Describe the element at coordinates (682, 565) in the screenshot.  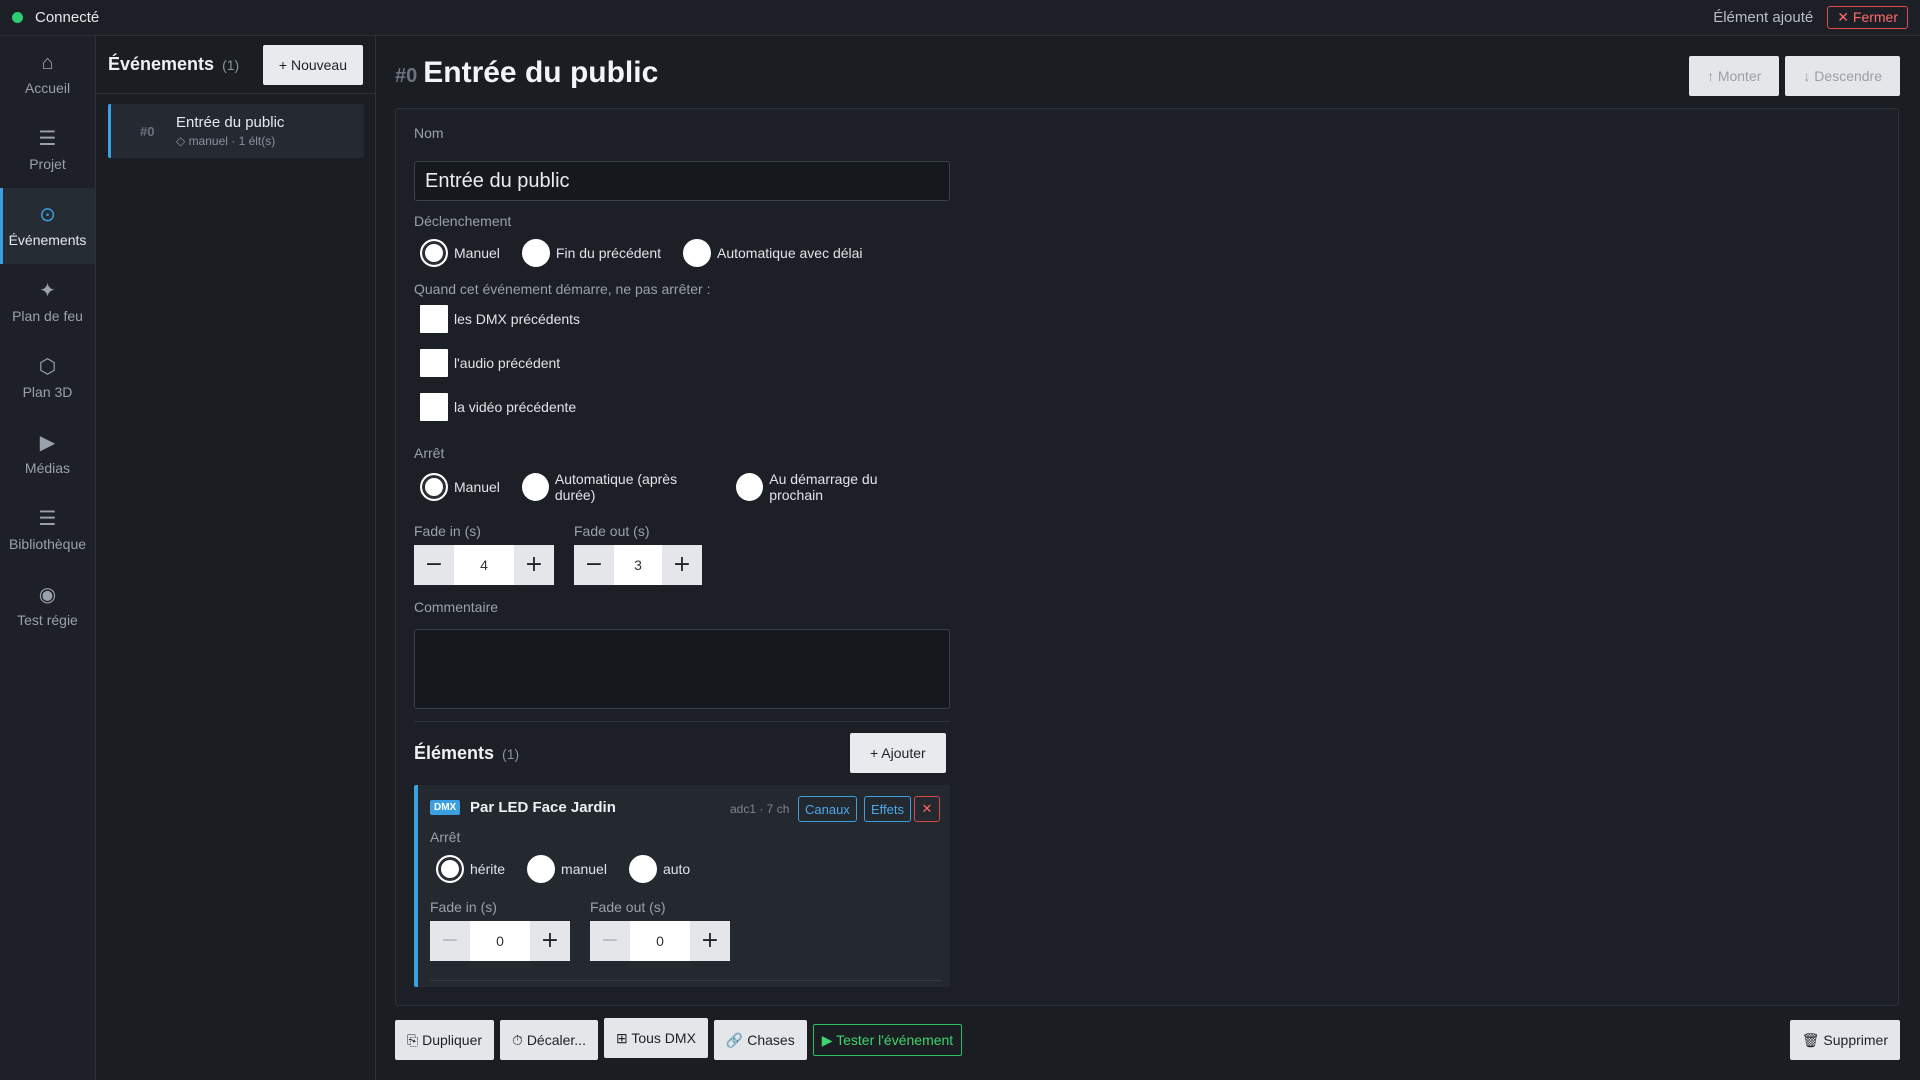
I see `fade-out-increment-button: +` at that location.